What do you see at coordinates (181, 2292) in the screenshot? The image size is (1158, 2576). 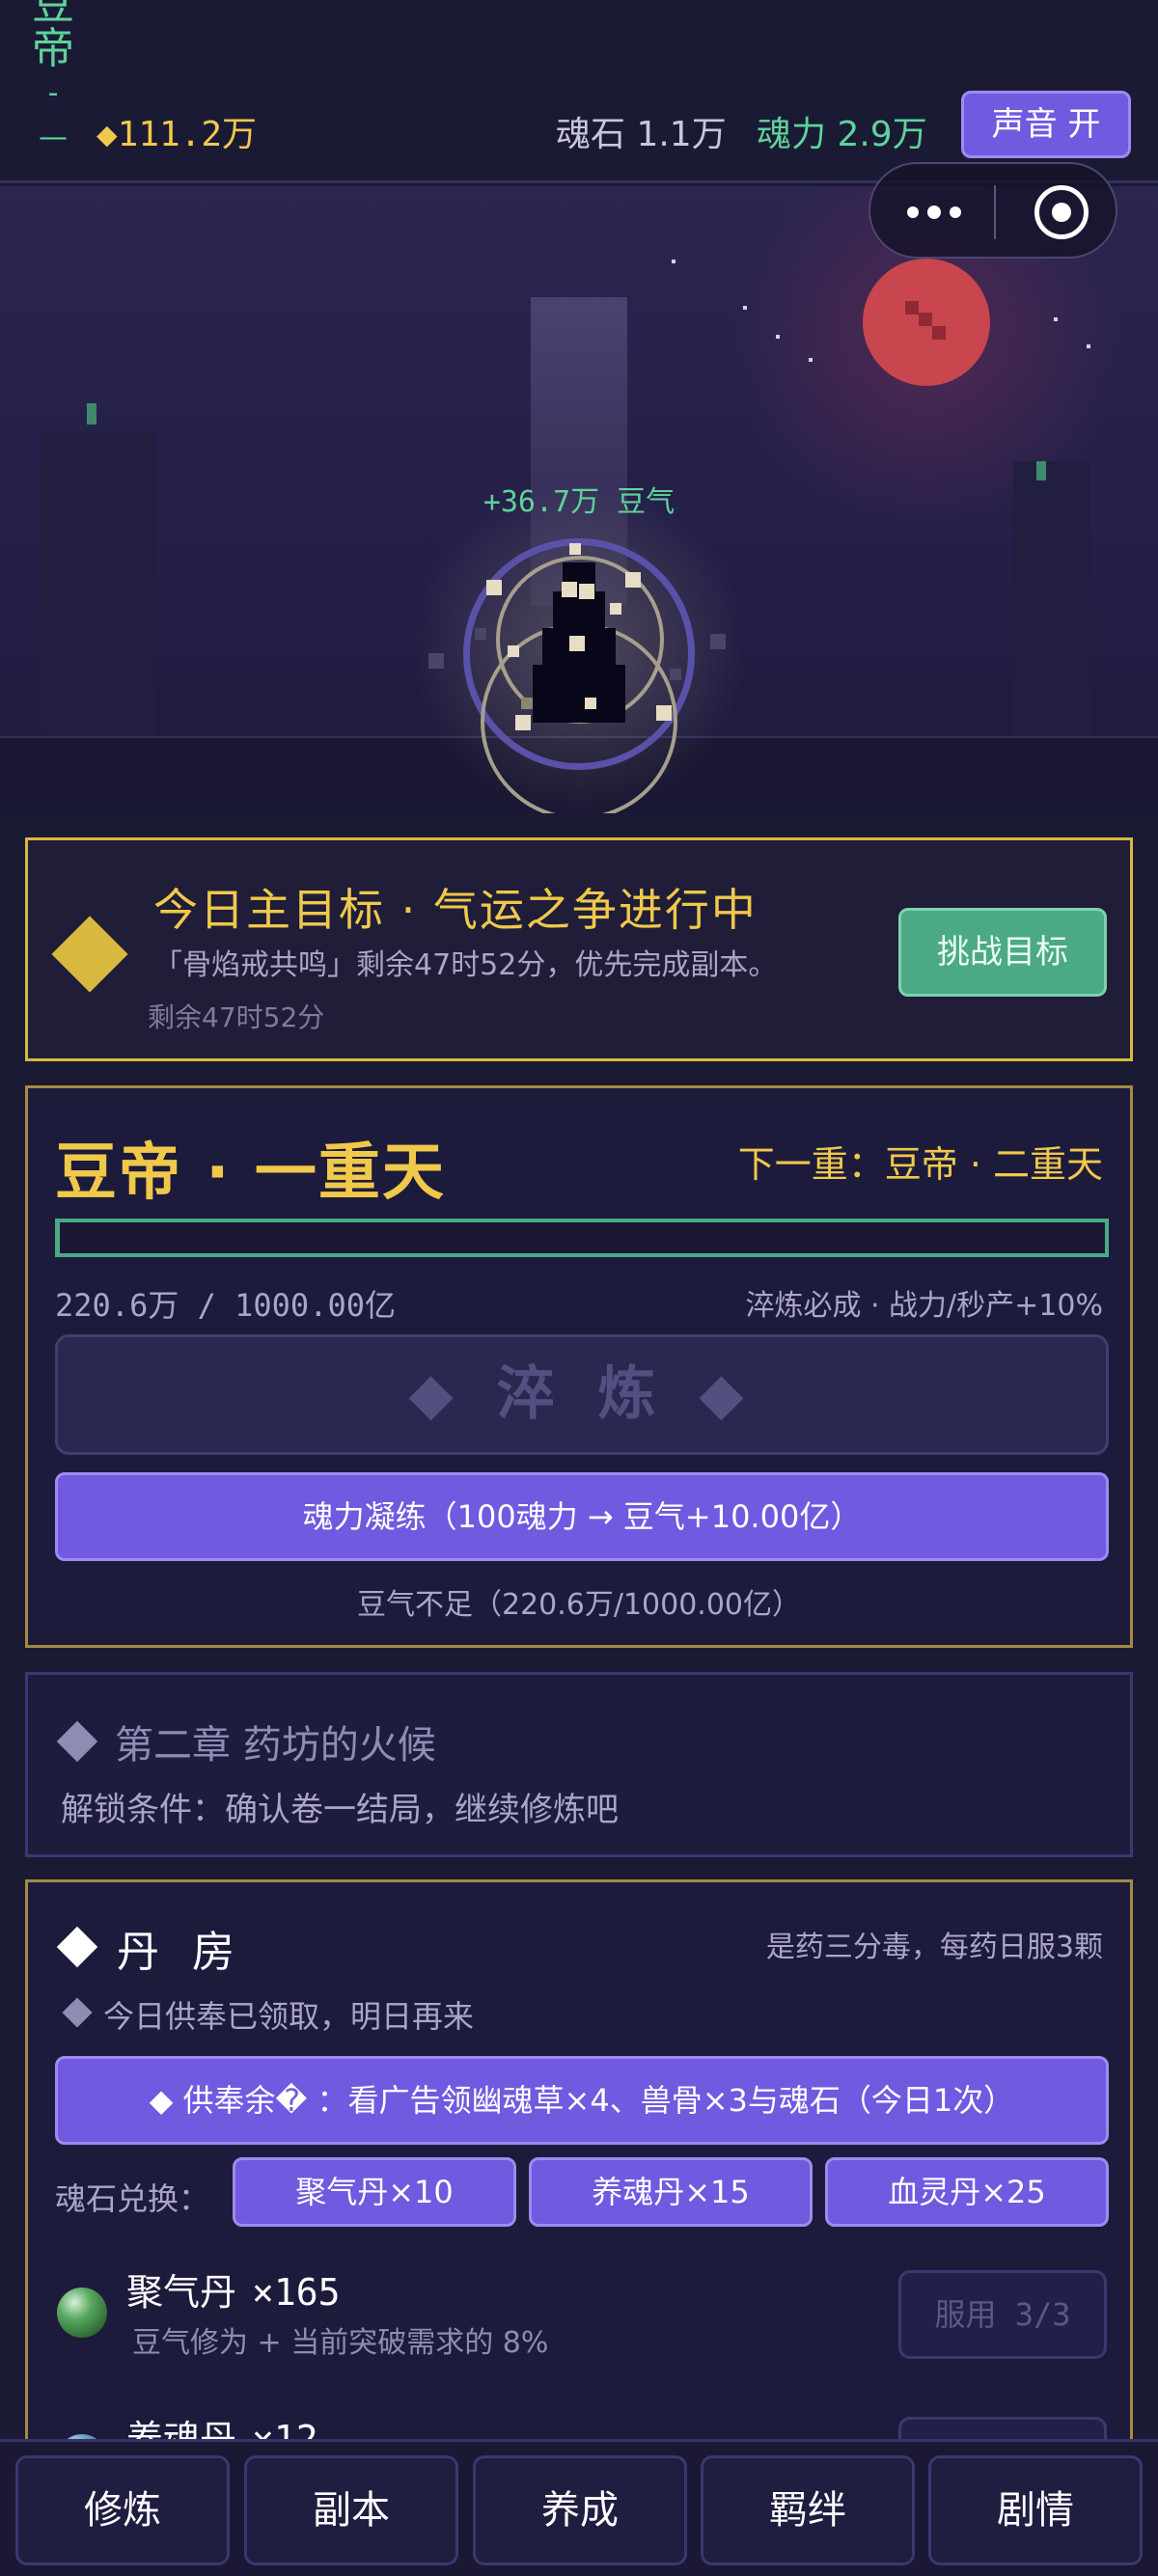 I see `pill-name-text: 聚气丹` at bounding box center [181, 2292].